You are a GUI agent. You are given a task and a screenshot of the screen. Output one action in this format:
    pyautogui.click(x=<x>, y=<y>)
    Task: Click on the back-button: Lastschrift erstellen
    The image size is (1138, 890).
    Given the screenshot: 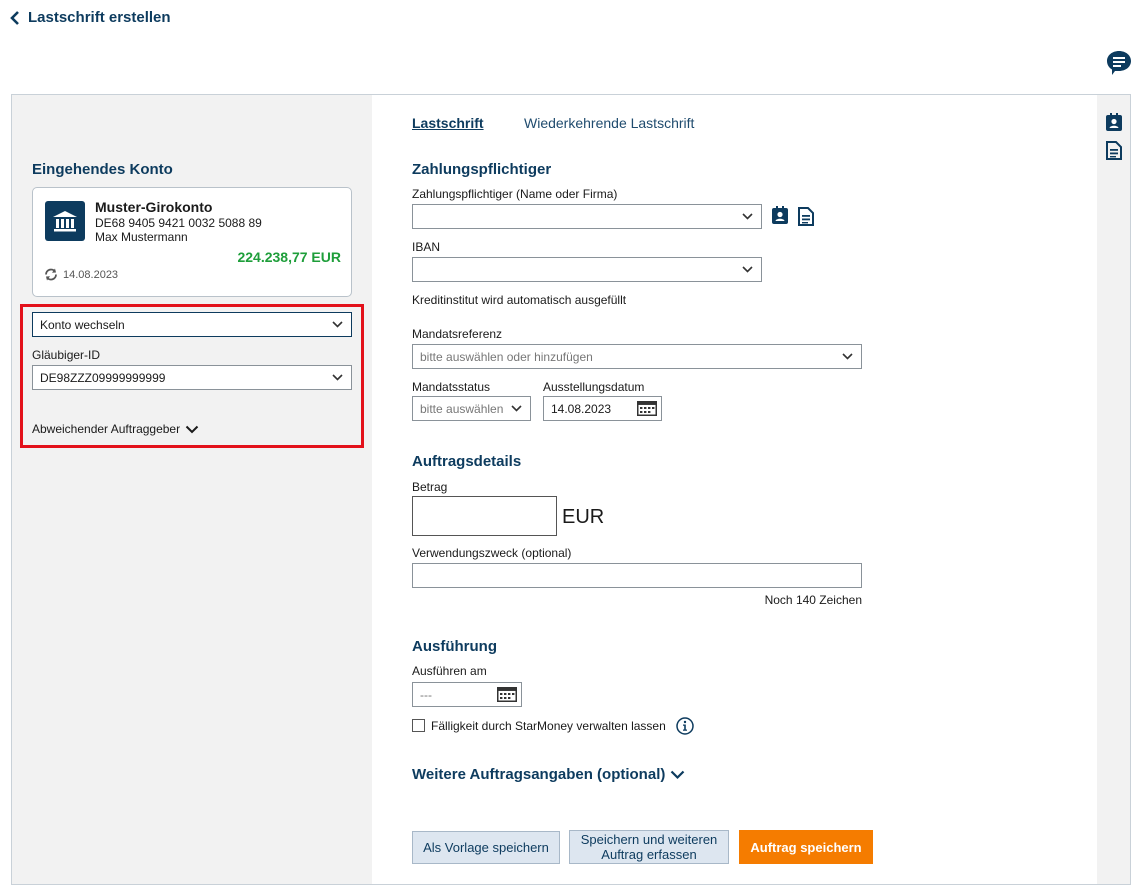 What is the action you would take?
    pyautogui.click(x=90, y=17)
    